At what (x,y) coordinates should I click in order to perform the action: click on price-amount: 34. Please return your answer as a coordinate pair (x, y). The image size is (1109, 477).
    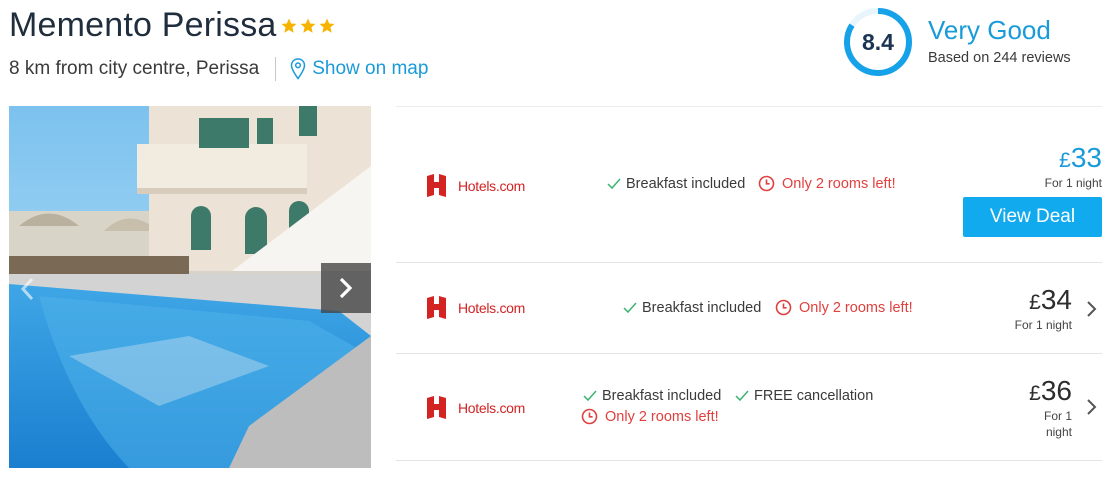
    Looking at the image, I should click on (1056, 299).